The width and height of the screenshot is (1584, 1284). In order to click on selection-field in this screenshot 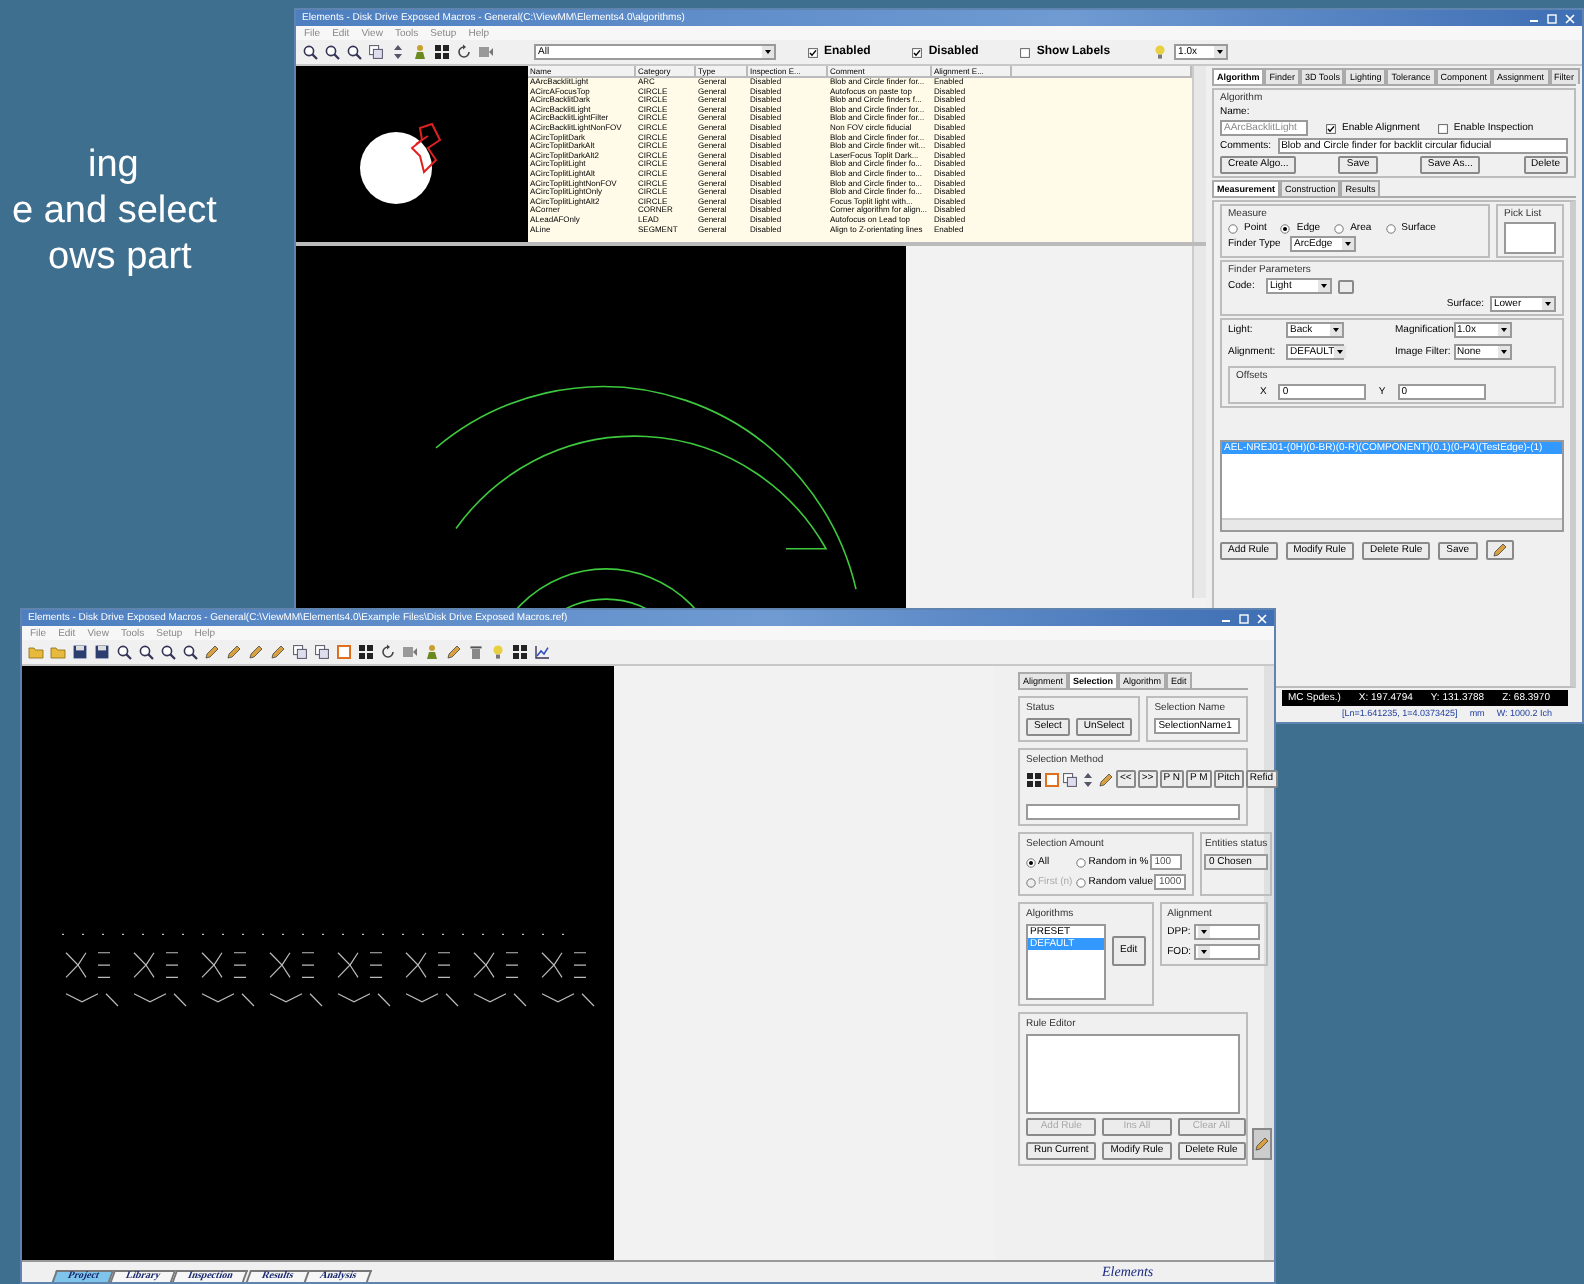, I will do `click(1133, 812)`.